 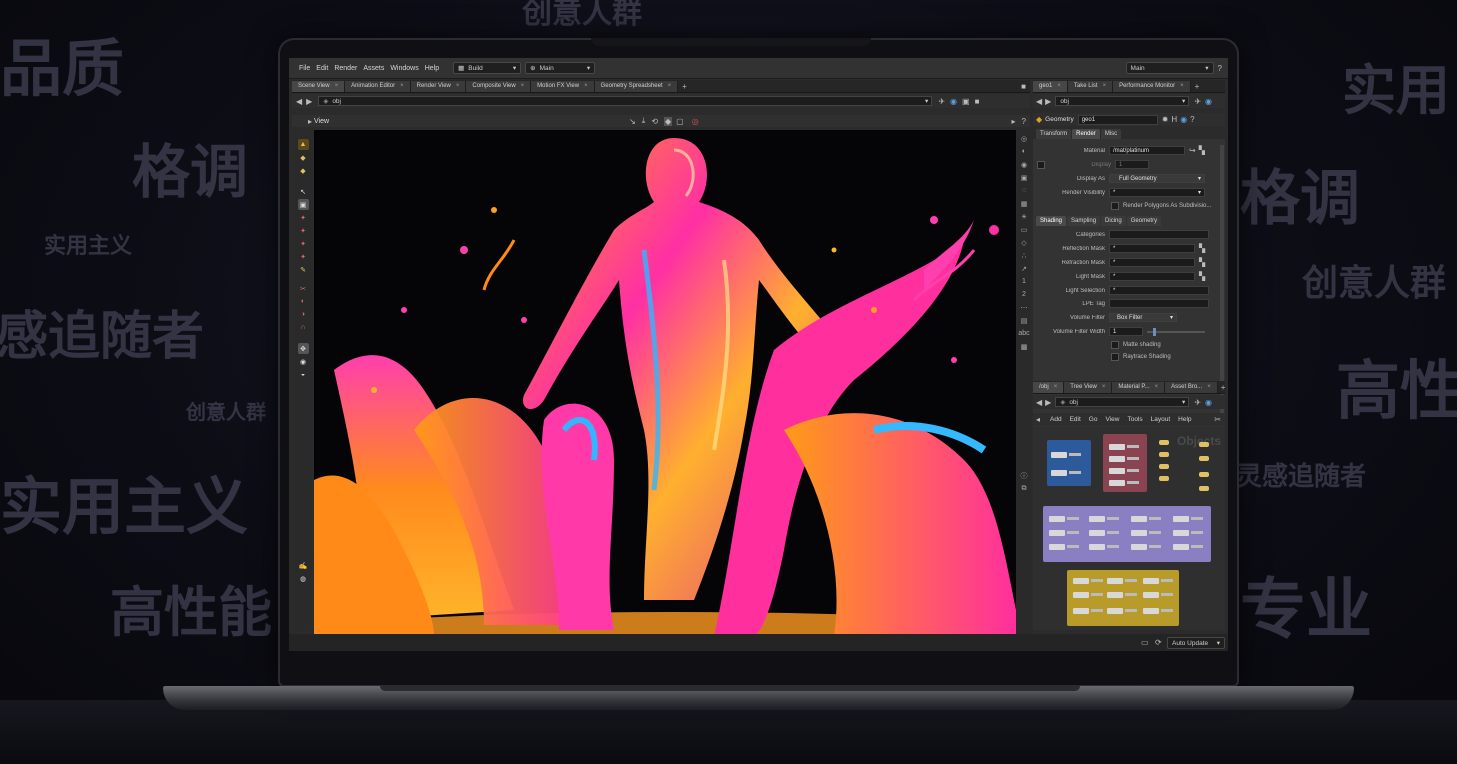 What do you see at coordinates (1192, 150) in the screenshot?
I see `material-jump-icon: ↪` at bounding box center [1192, 150].